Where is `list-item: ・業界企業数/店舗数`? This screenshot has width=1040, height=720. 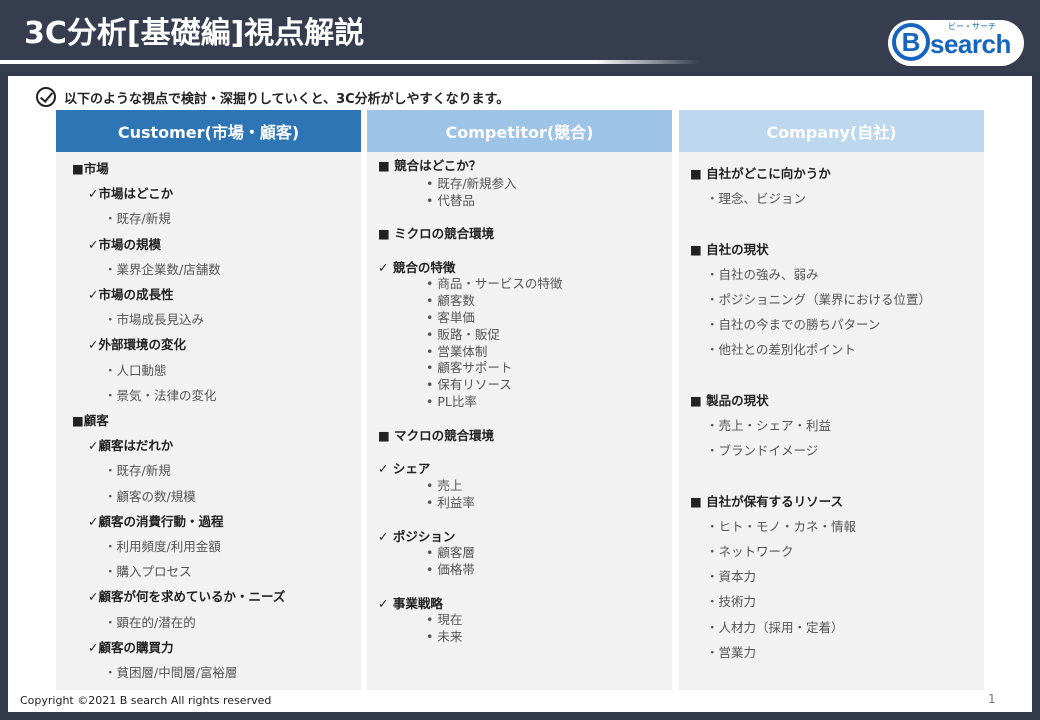 list-item: ・業界企業数/店舗数 is located at coordinates (162, 269).